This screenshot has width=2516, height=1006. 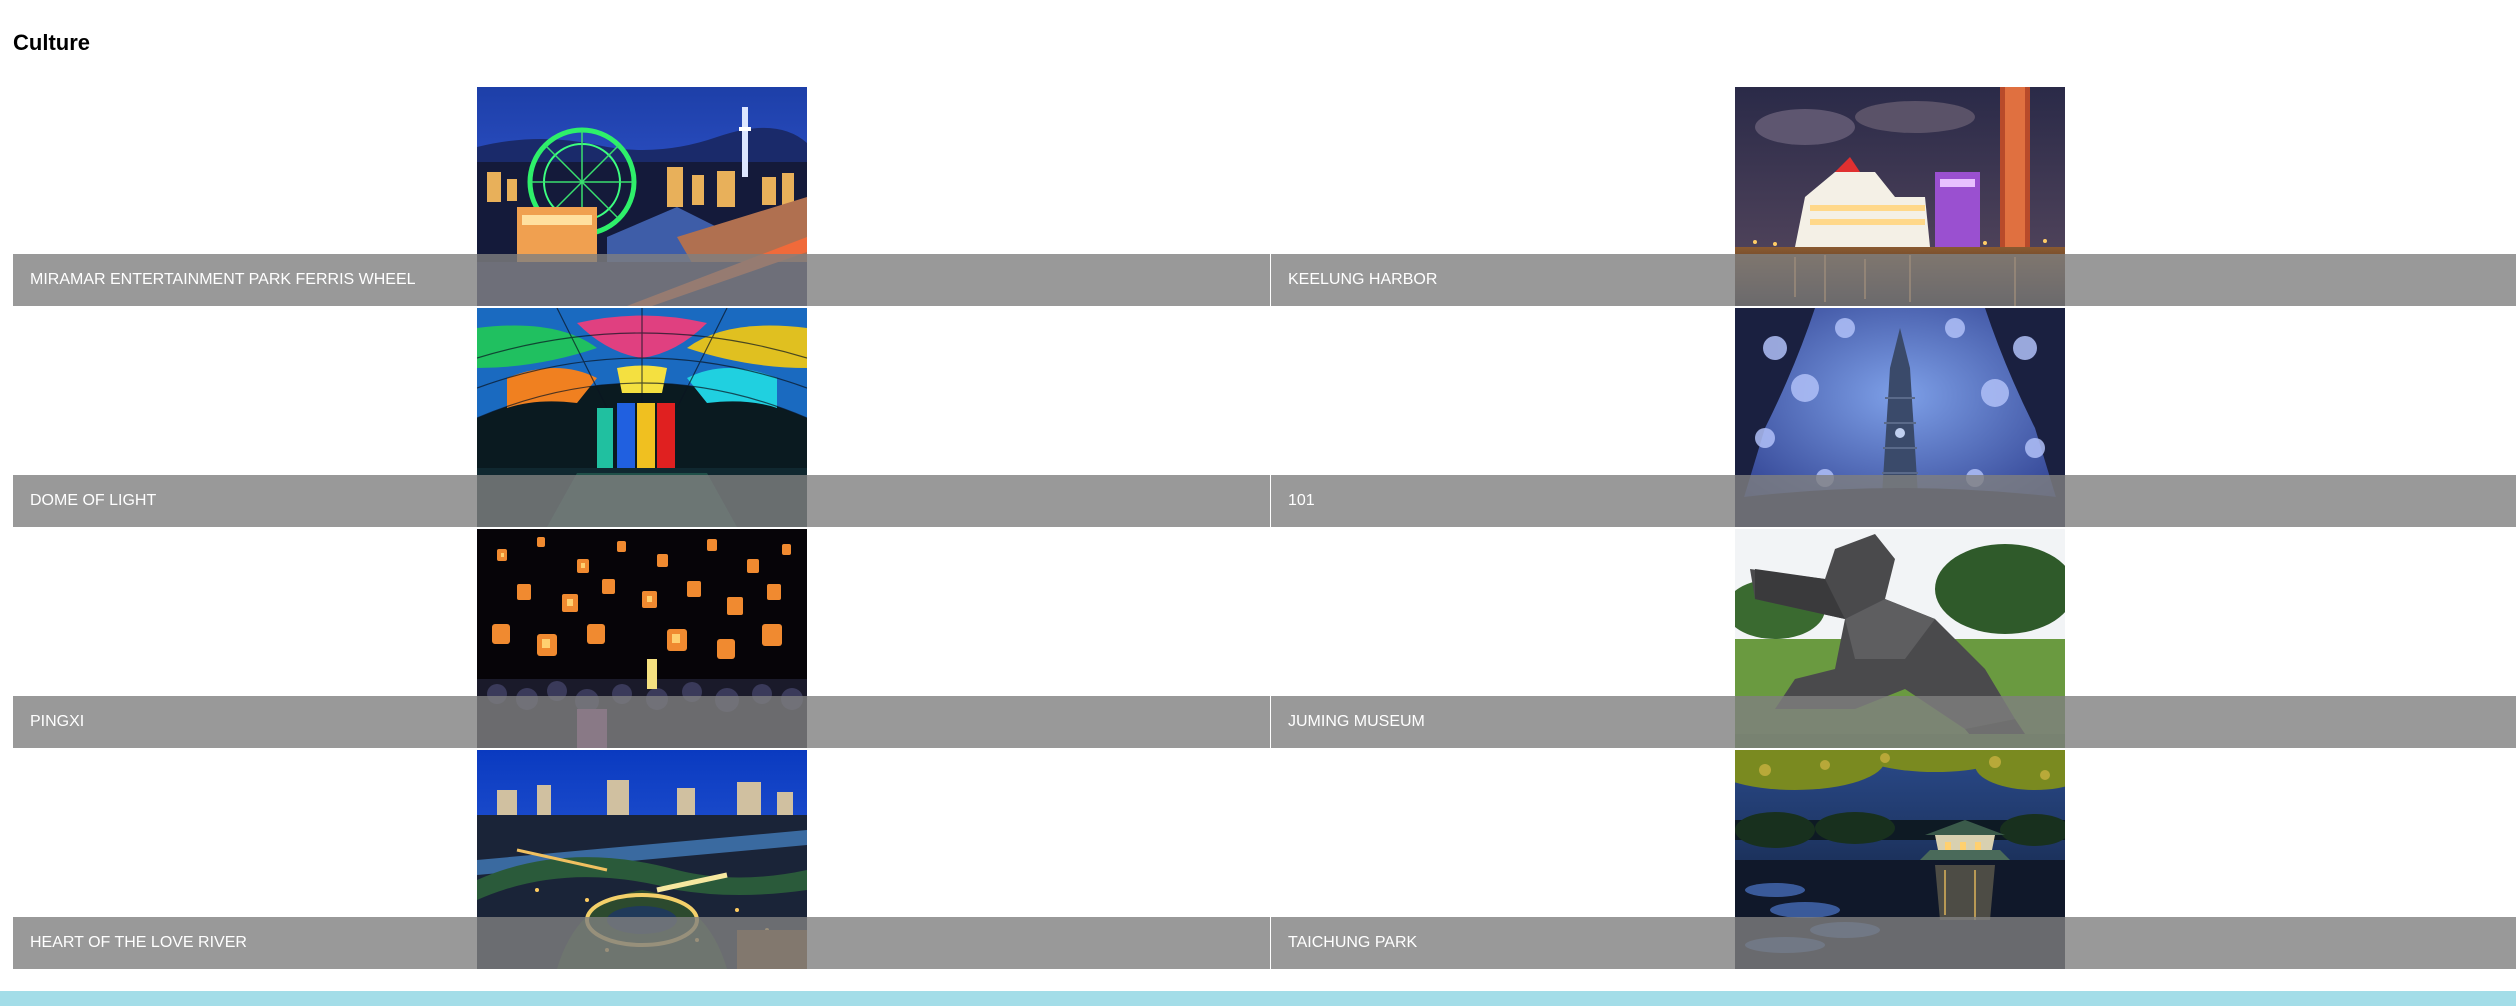 I want to click on gallery-tile-loveriver: HEART OF THE LOVE RIVER, so click(x=641, y=859).